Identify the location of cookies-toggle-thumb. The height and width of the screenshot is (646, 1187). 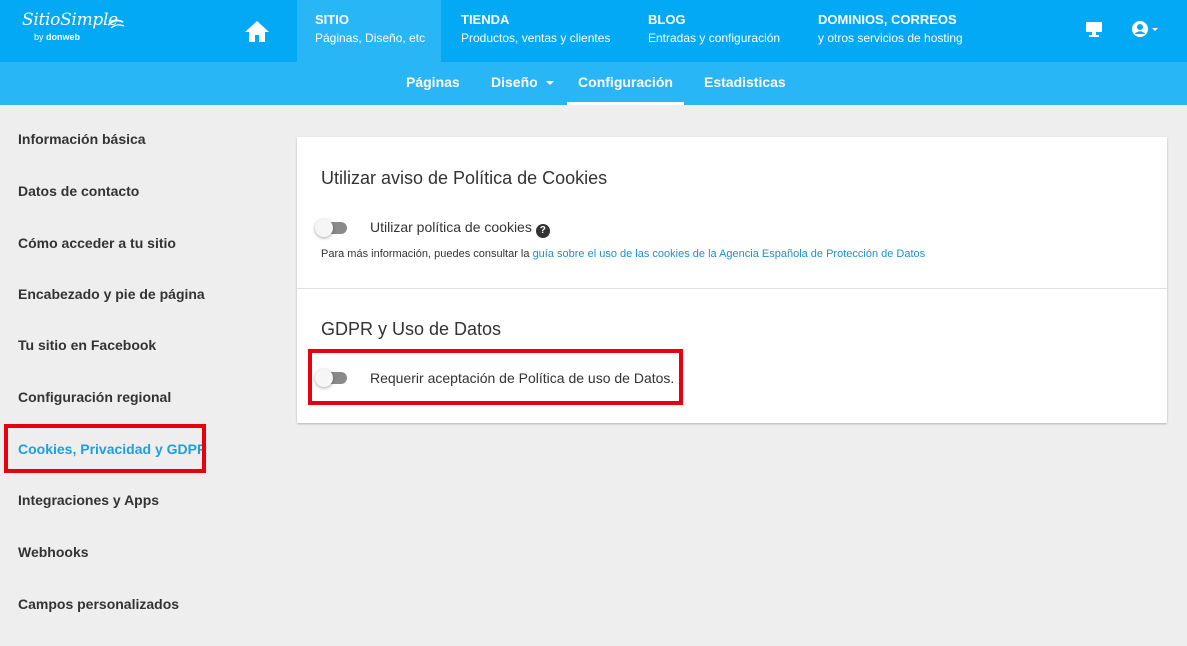
(324, 228).